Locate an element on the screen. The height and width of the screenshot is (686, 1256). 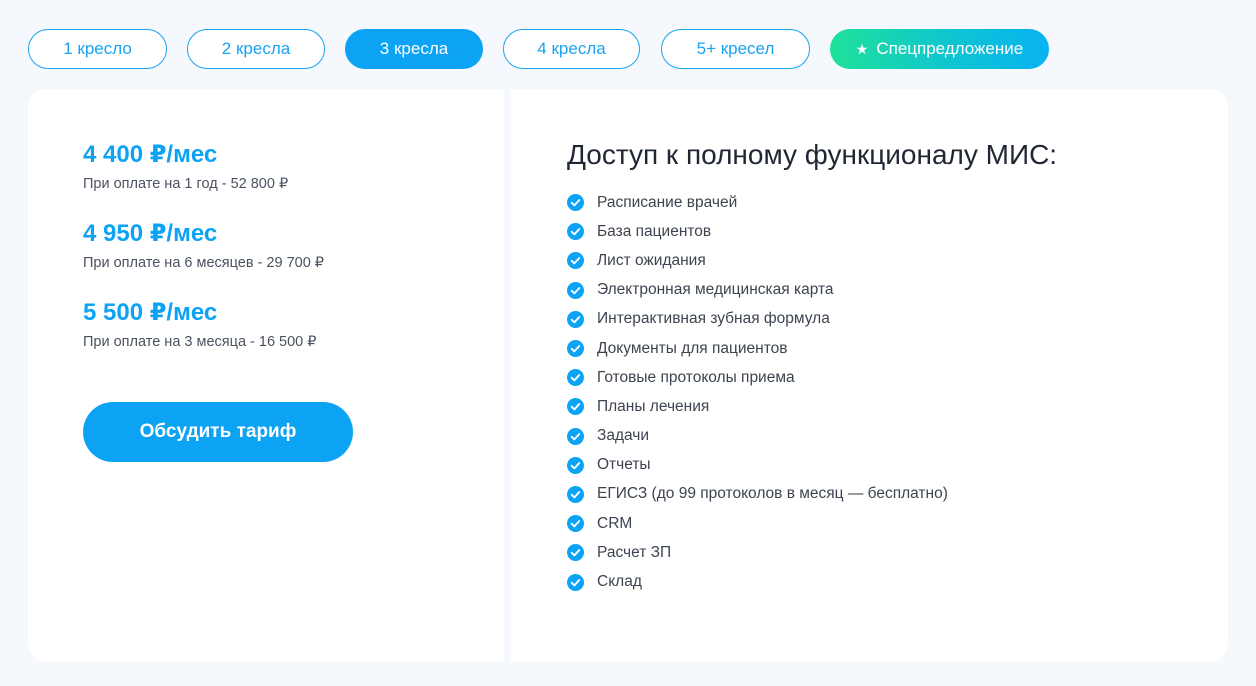
tab-label: 5+ кресел is located at coordinates (735, 48).